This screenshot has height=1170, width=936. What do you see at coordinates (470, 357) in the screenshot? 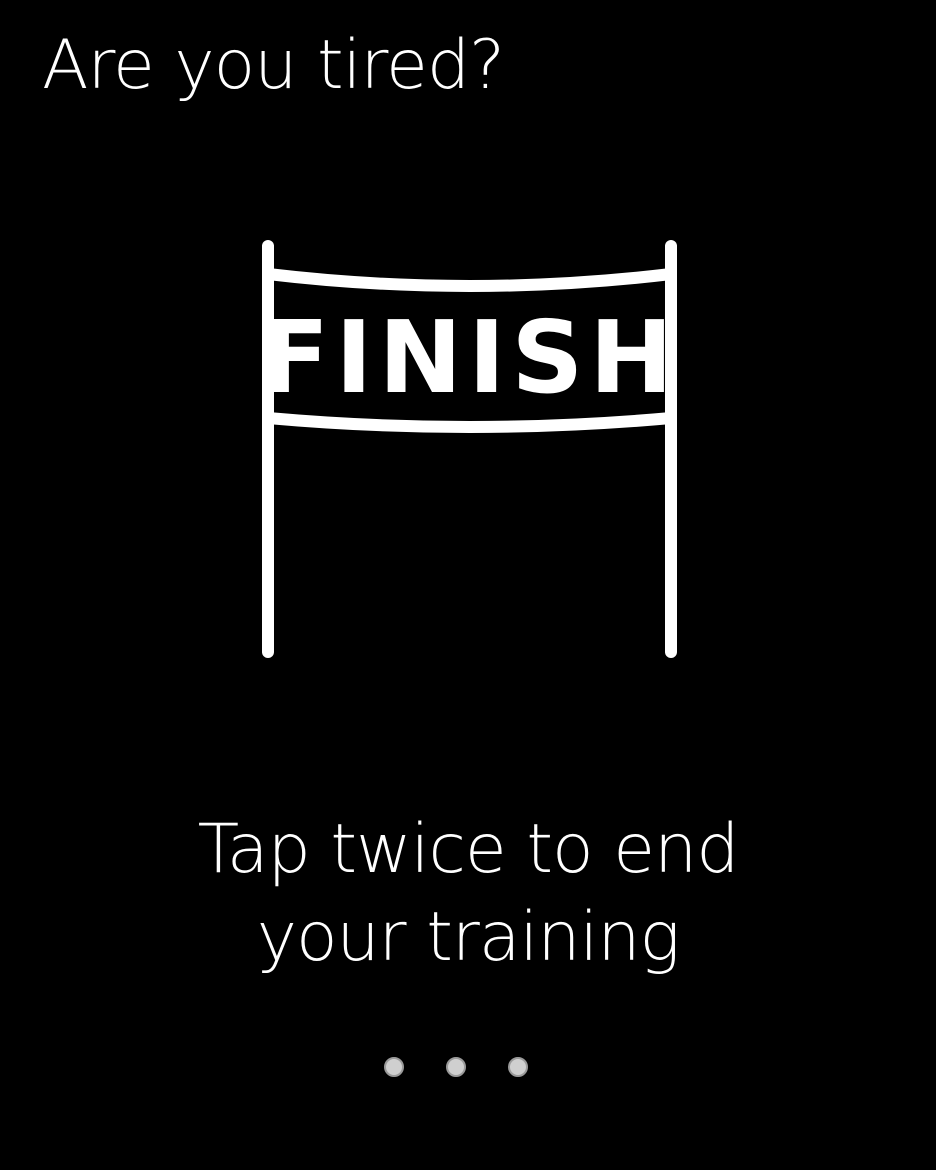
I see `finish-banner-text: FINISH` at bounding box center [470, 357].